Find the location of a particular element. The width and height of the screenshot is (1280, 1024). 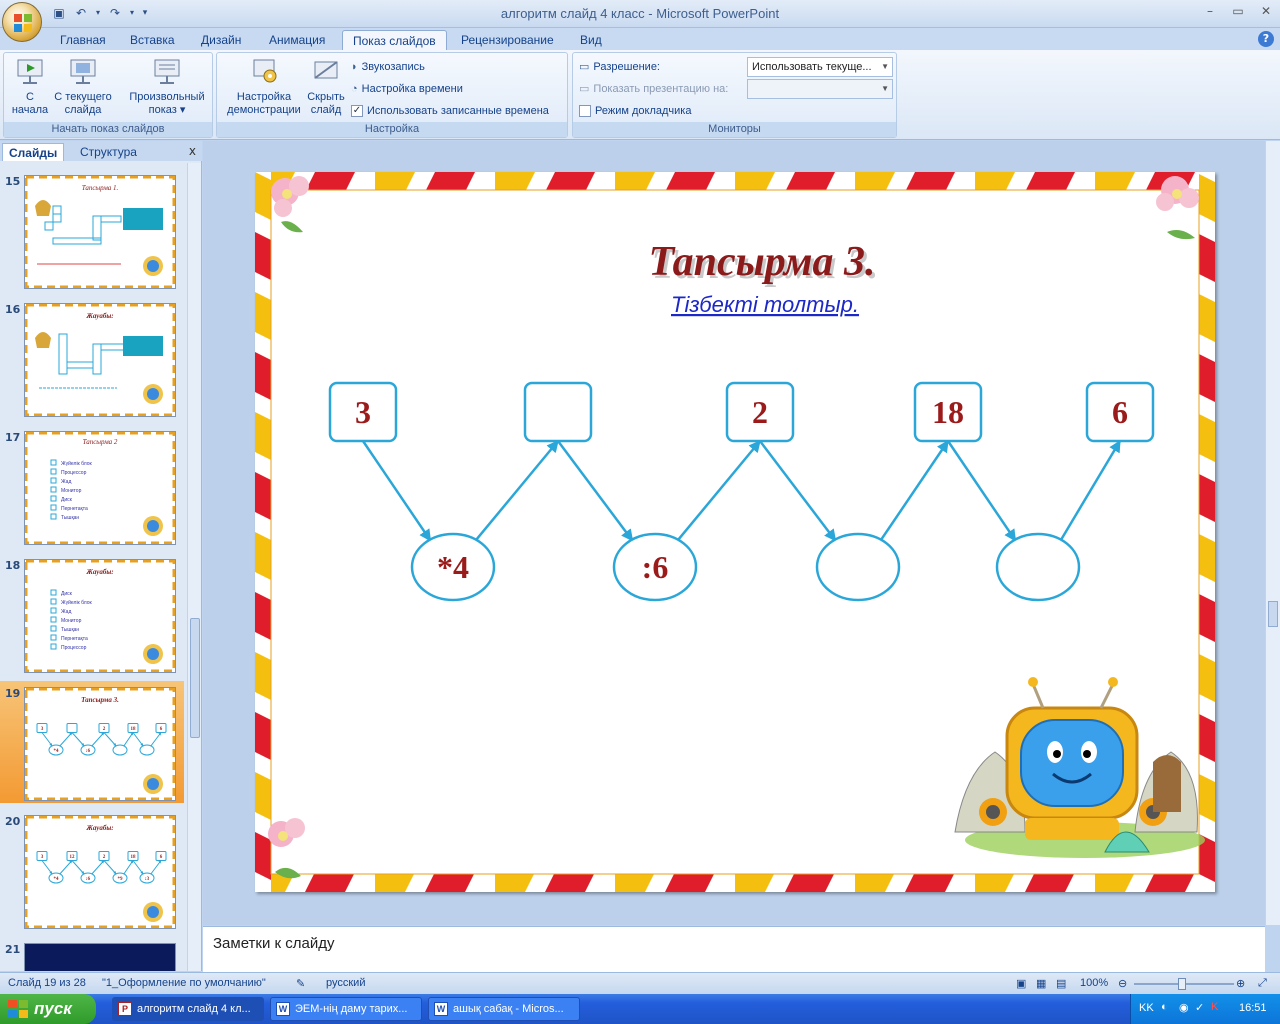

slide-number: 20 is located at coordinates (13, 821).